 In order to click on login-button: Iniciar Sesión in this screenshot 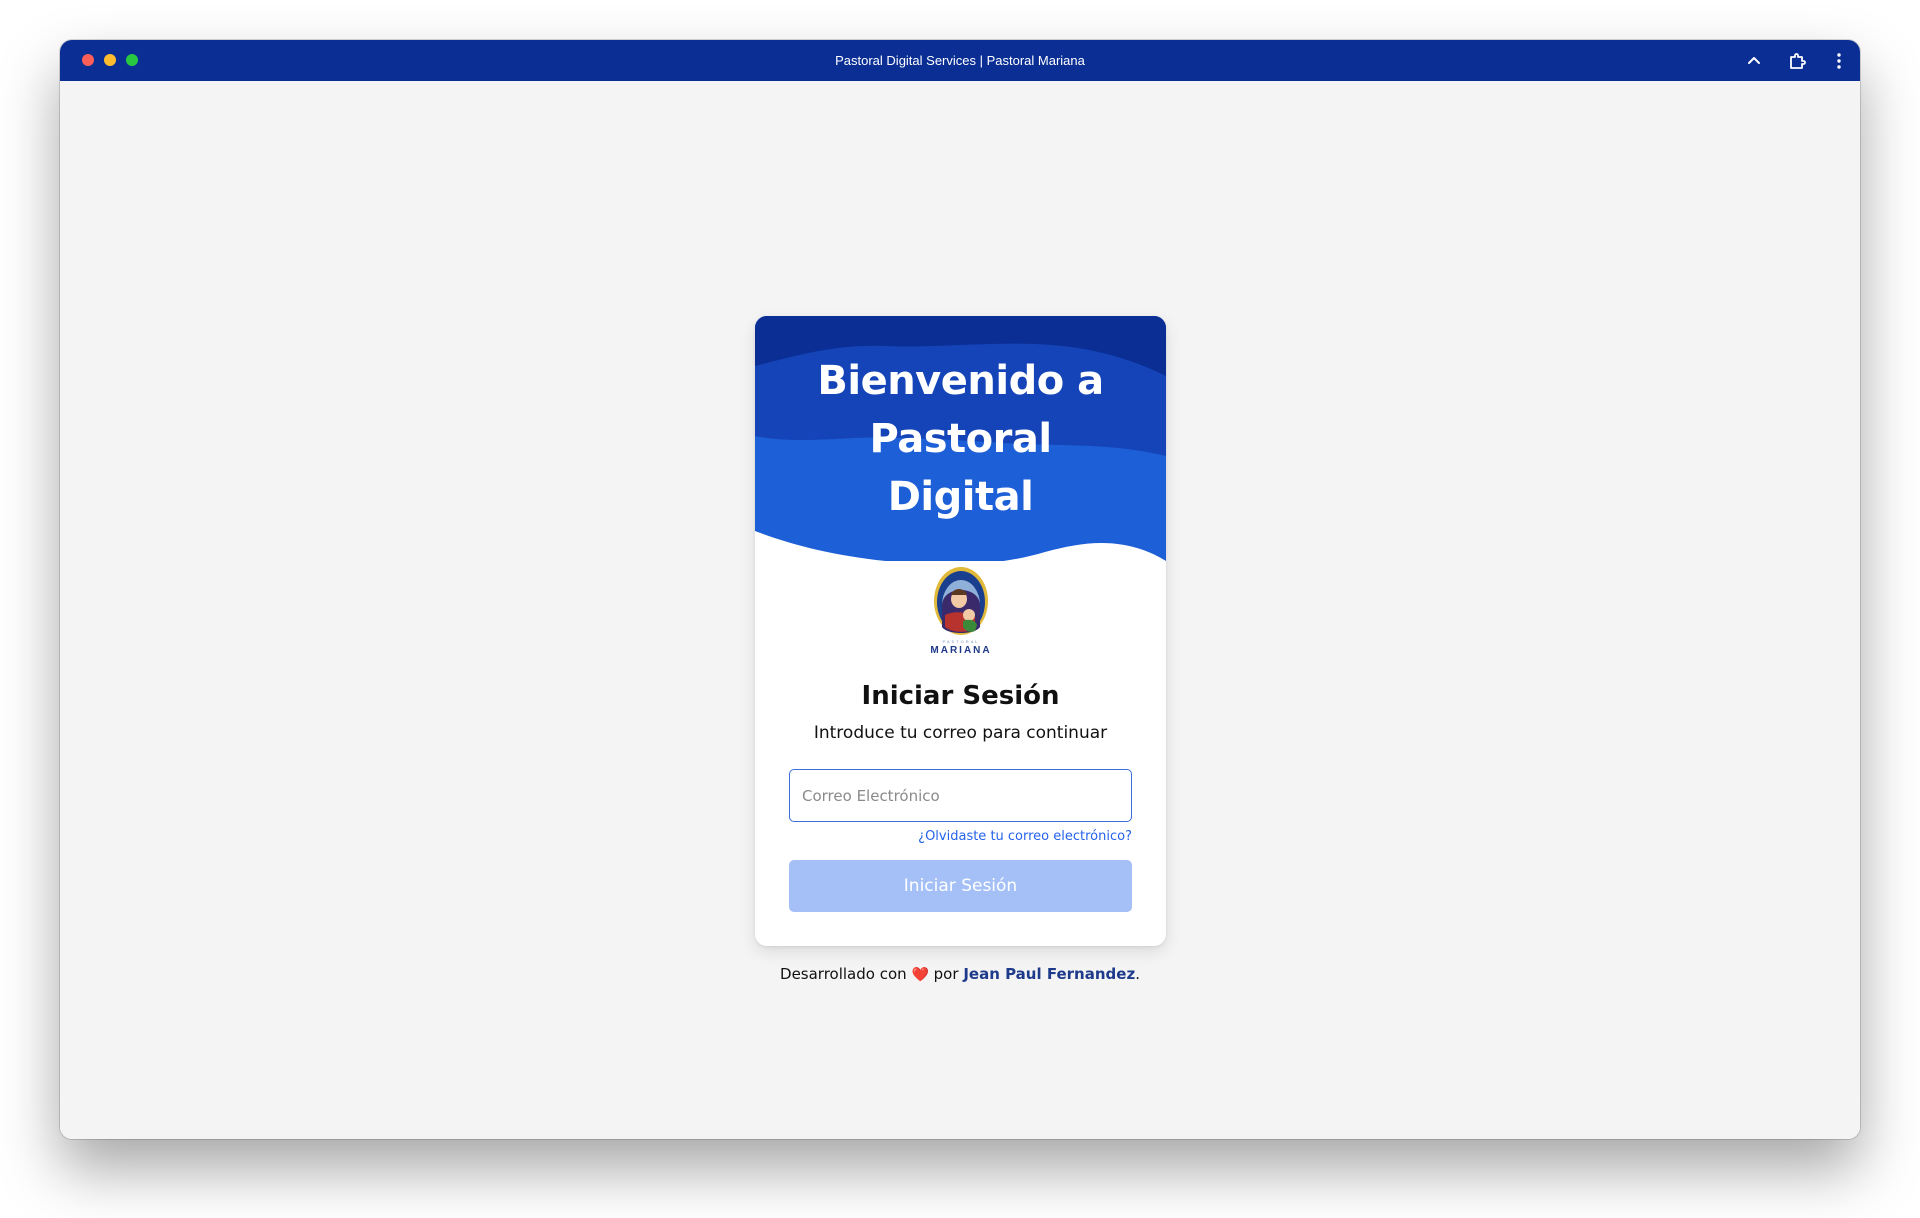, I will do `click(960, 886)`.